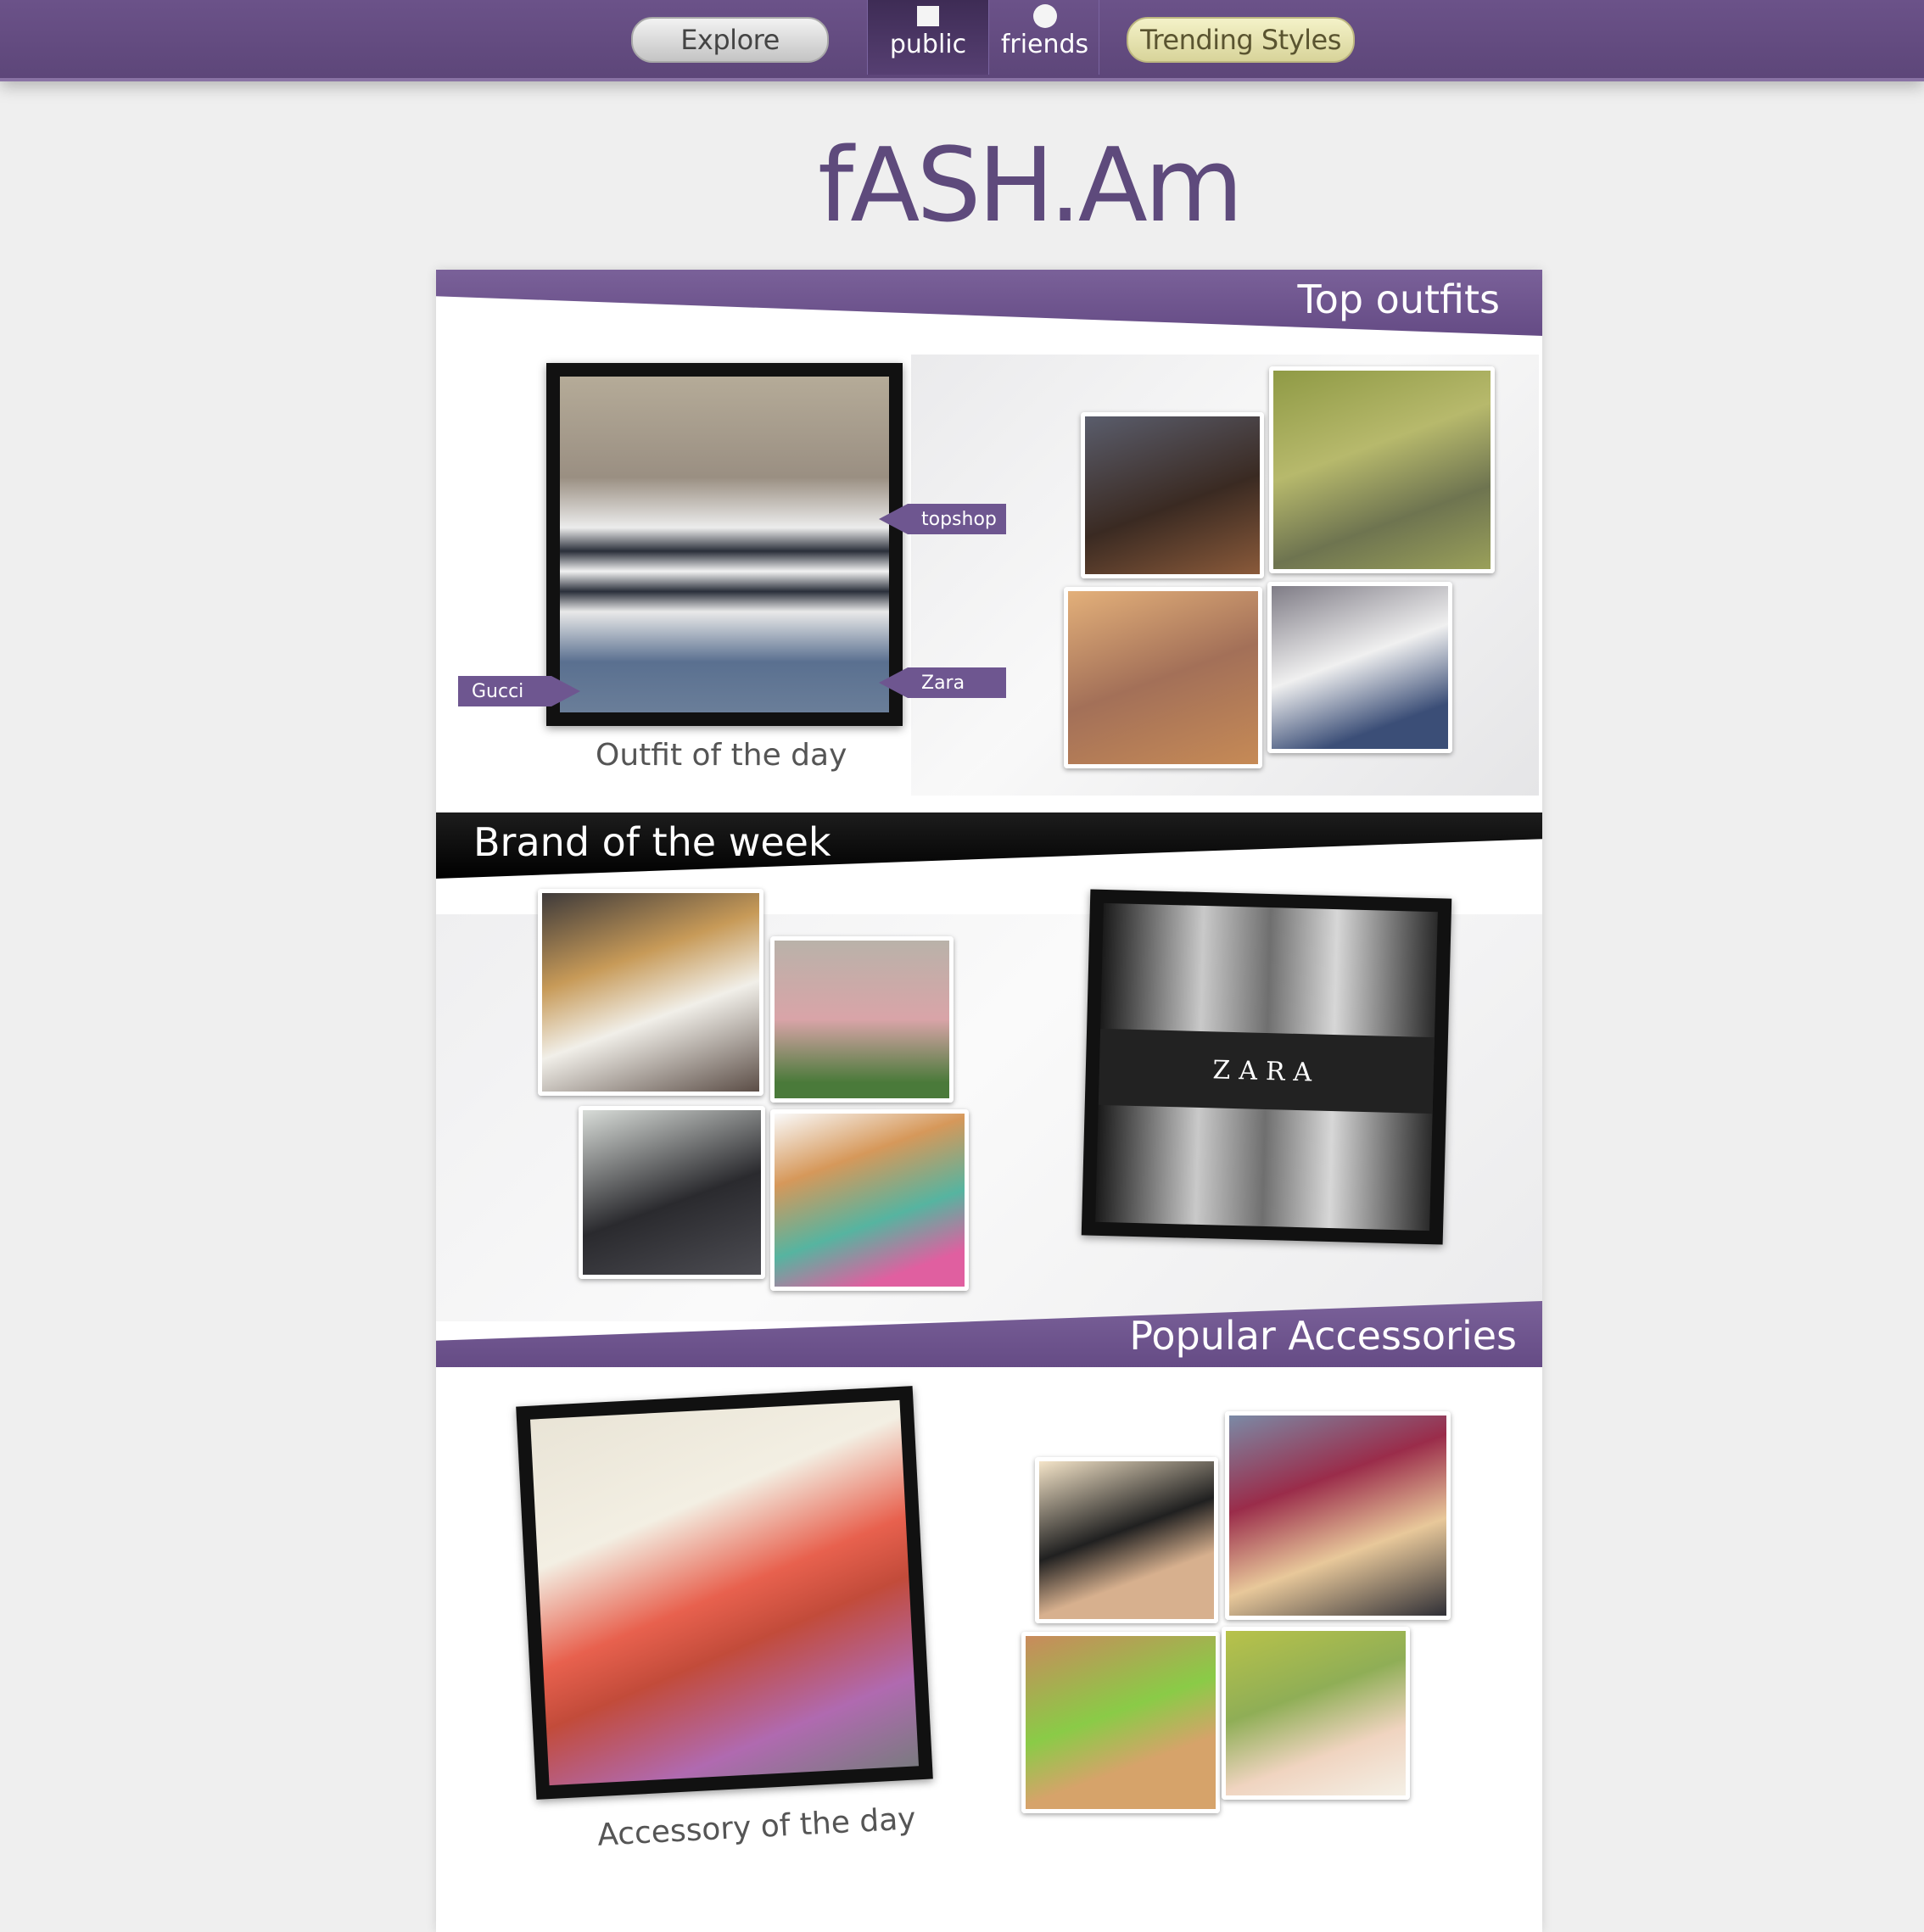 This screenshot has width=1924, height=1932. What do you see at coordinates (519, 691) in the screenshot?
I see `brand-tag-gucci: Gucci` at bounding box center [519, 691].